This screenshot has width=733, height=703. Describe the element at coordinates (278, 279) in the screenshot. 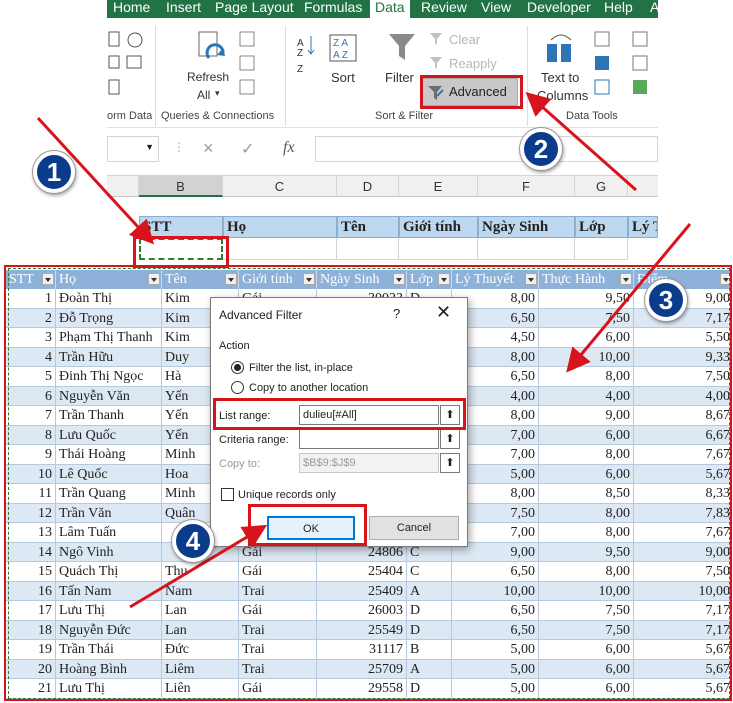

I see `column-header-3: Giới tính` at that location.